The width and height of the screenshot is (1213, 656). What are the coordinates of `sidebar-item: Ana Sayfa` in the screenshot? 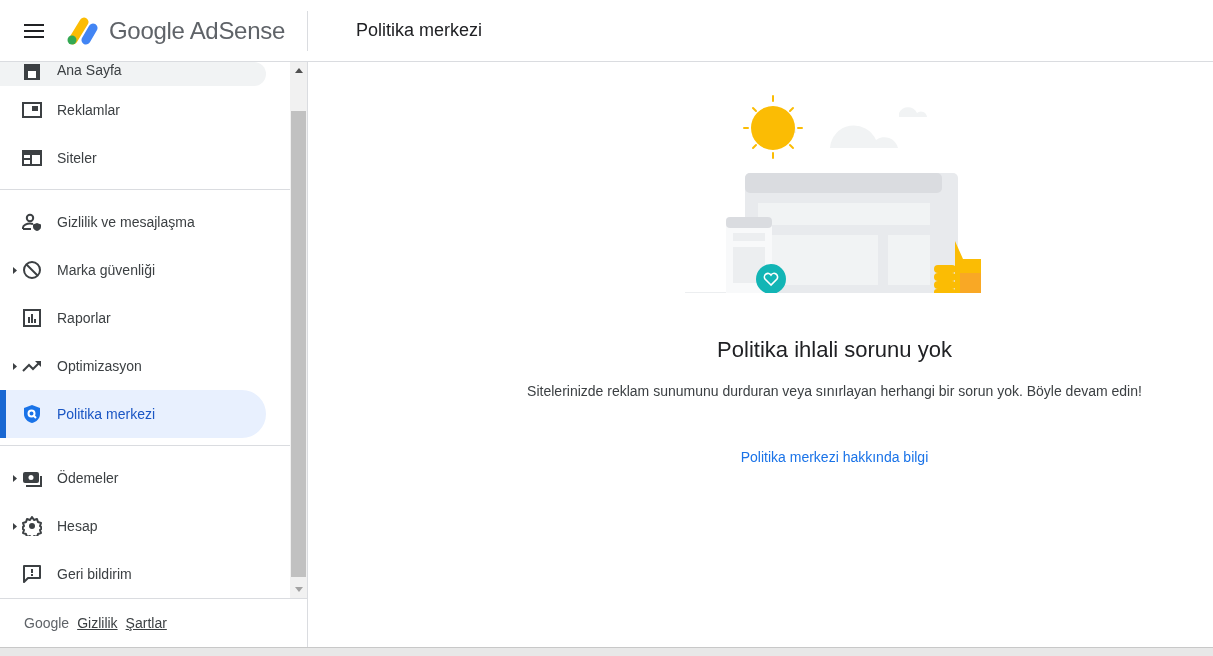 It's located at (133, 74).